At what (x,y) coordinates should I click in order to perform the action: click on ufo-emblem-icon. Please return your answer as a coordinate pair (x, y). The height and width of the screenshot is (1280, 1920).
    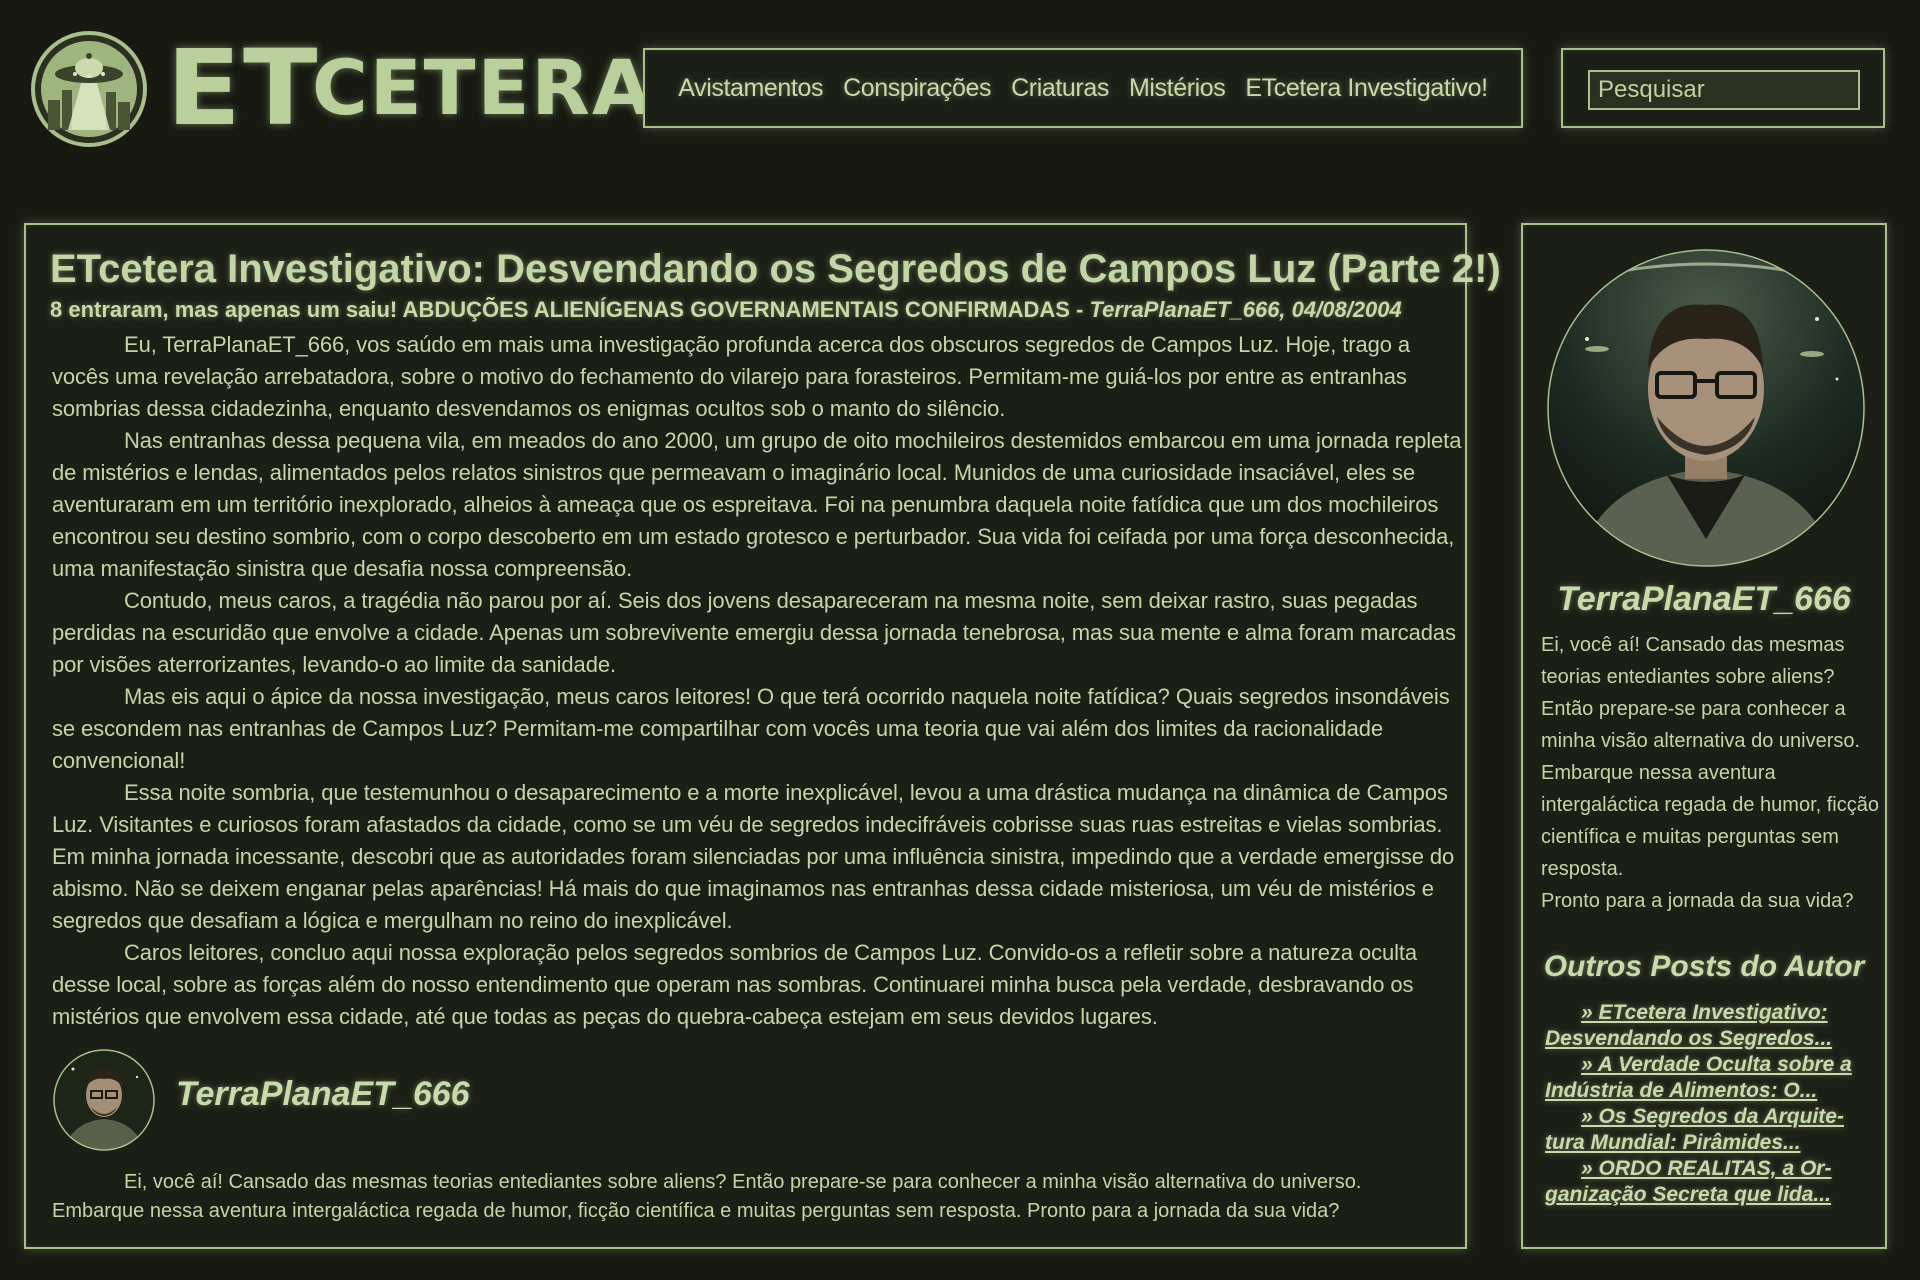
    Looking at the image, I should click on (89, 89).